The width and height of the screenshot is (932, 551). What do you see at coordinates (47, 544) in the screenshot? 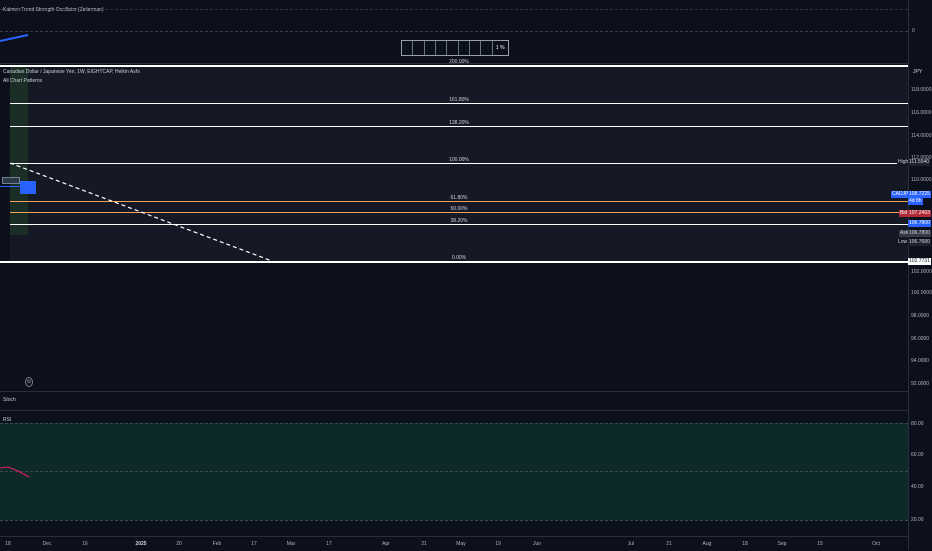
I see `date-label: Dec` at bounding box center [47, 544].